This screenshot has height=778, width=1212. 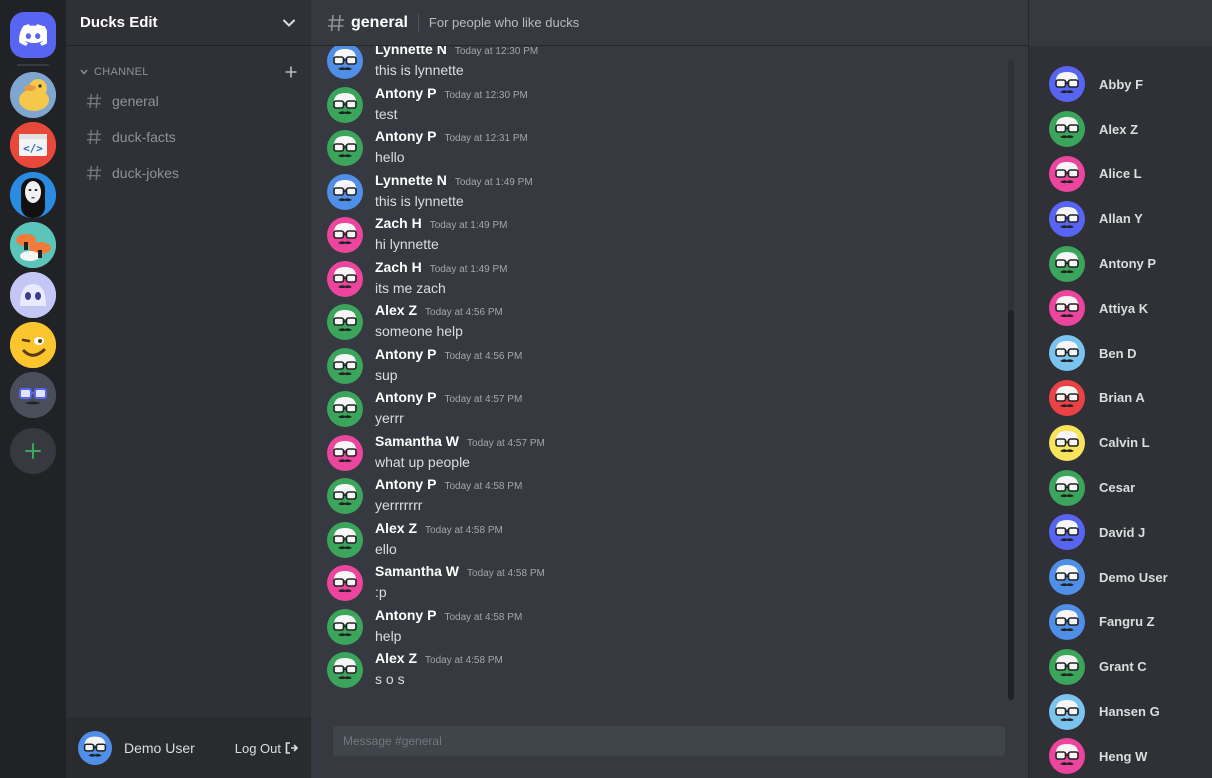 What do you see at coordinates (468, 225) in the screenshot?
I see `message-timestamp: Today at 1:49 PM` at bounding box center [468, 225].